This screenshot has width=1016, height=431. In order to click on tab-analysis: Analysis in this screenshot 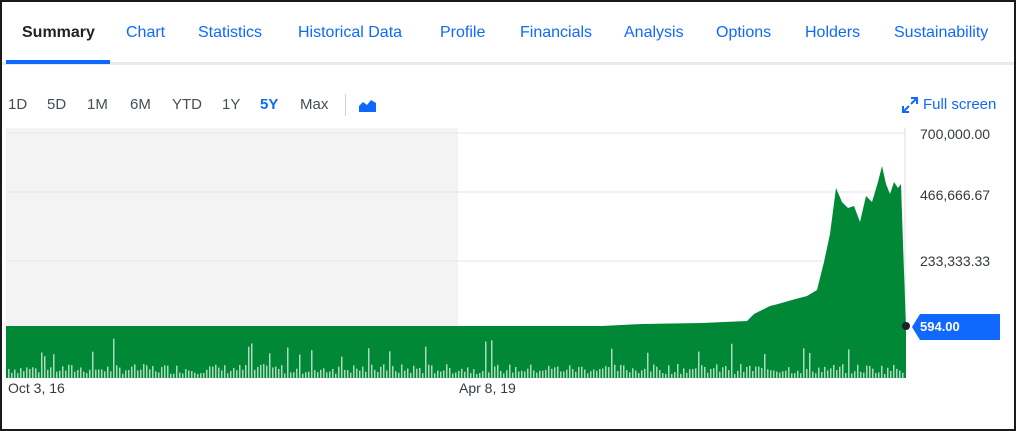, I will do `click(654, 32)`.